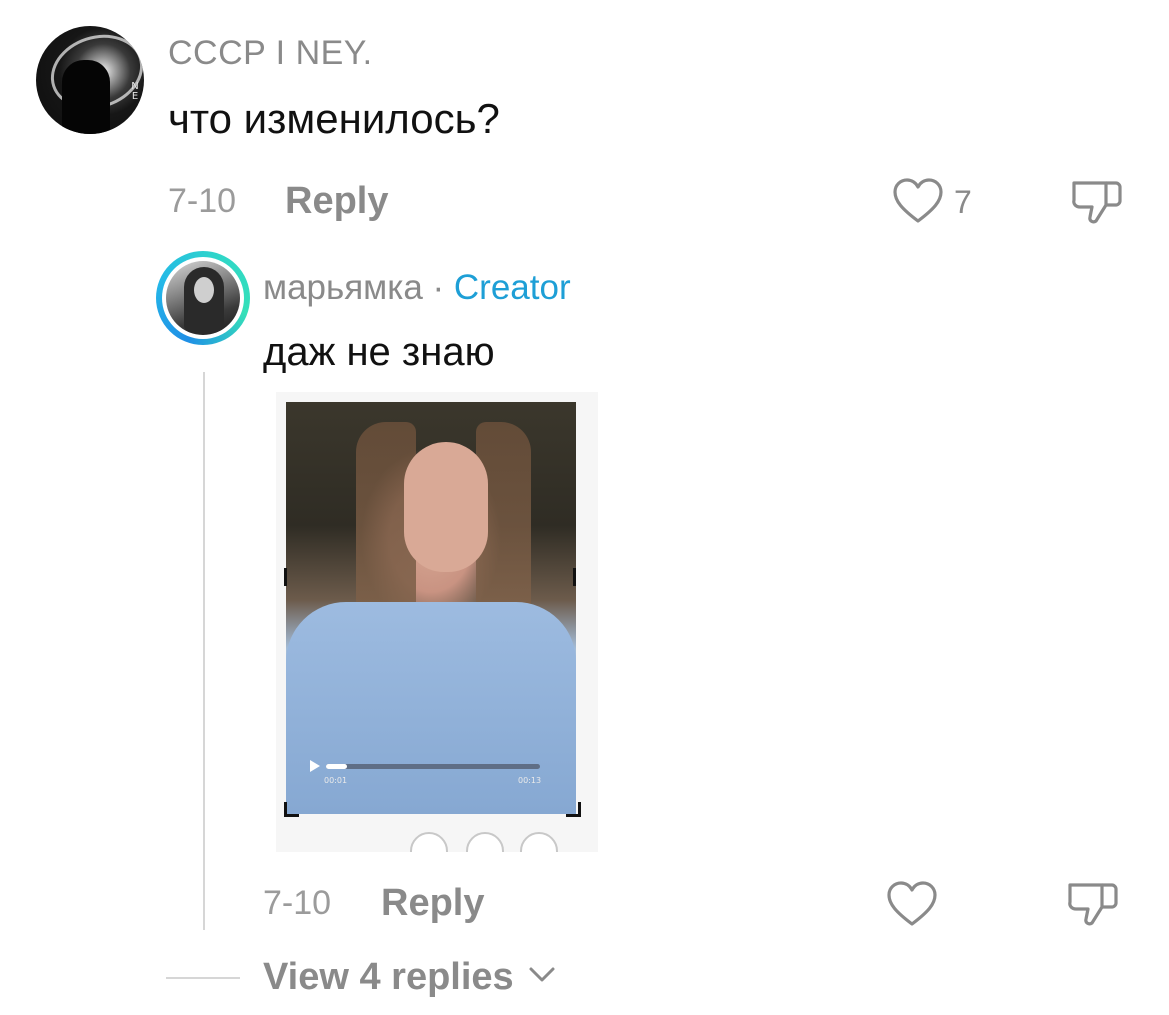  Describe the element at coordinates (388, 977) in the screenshot. I see `view-replies-button: View 4 replies` at that location.